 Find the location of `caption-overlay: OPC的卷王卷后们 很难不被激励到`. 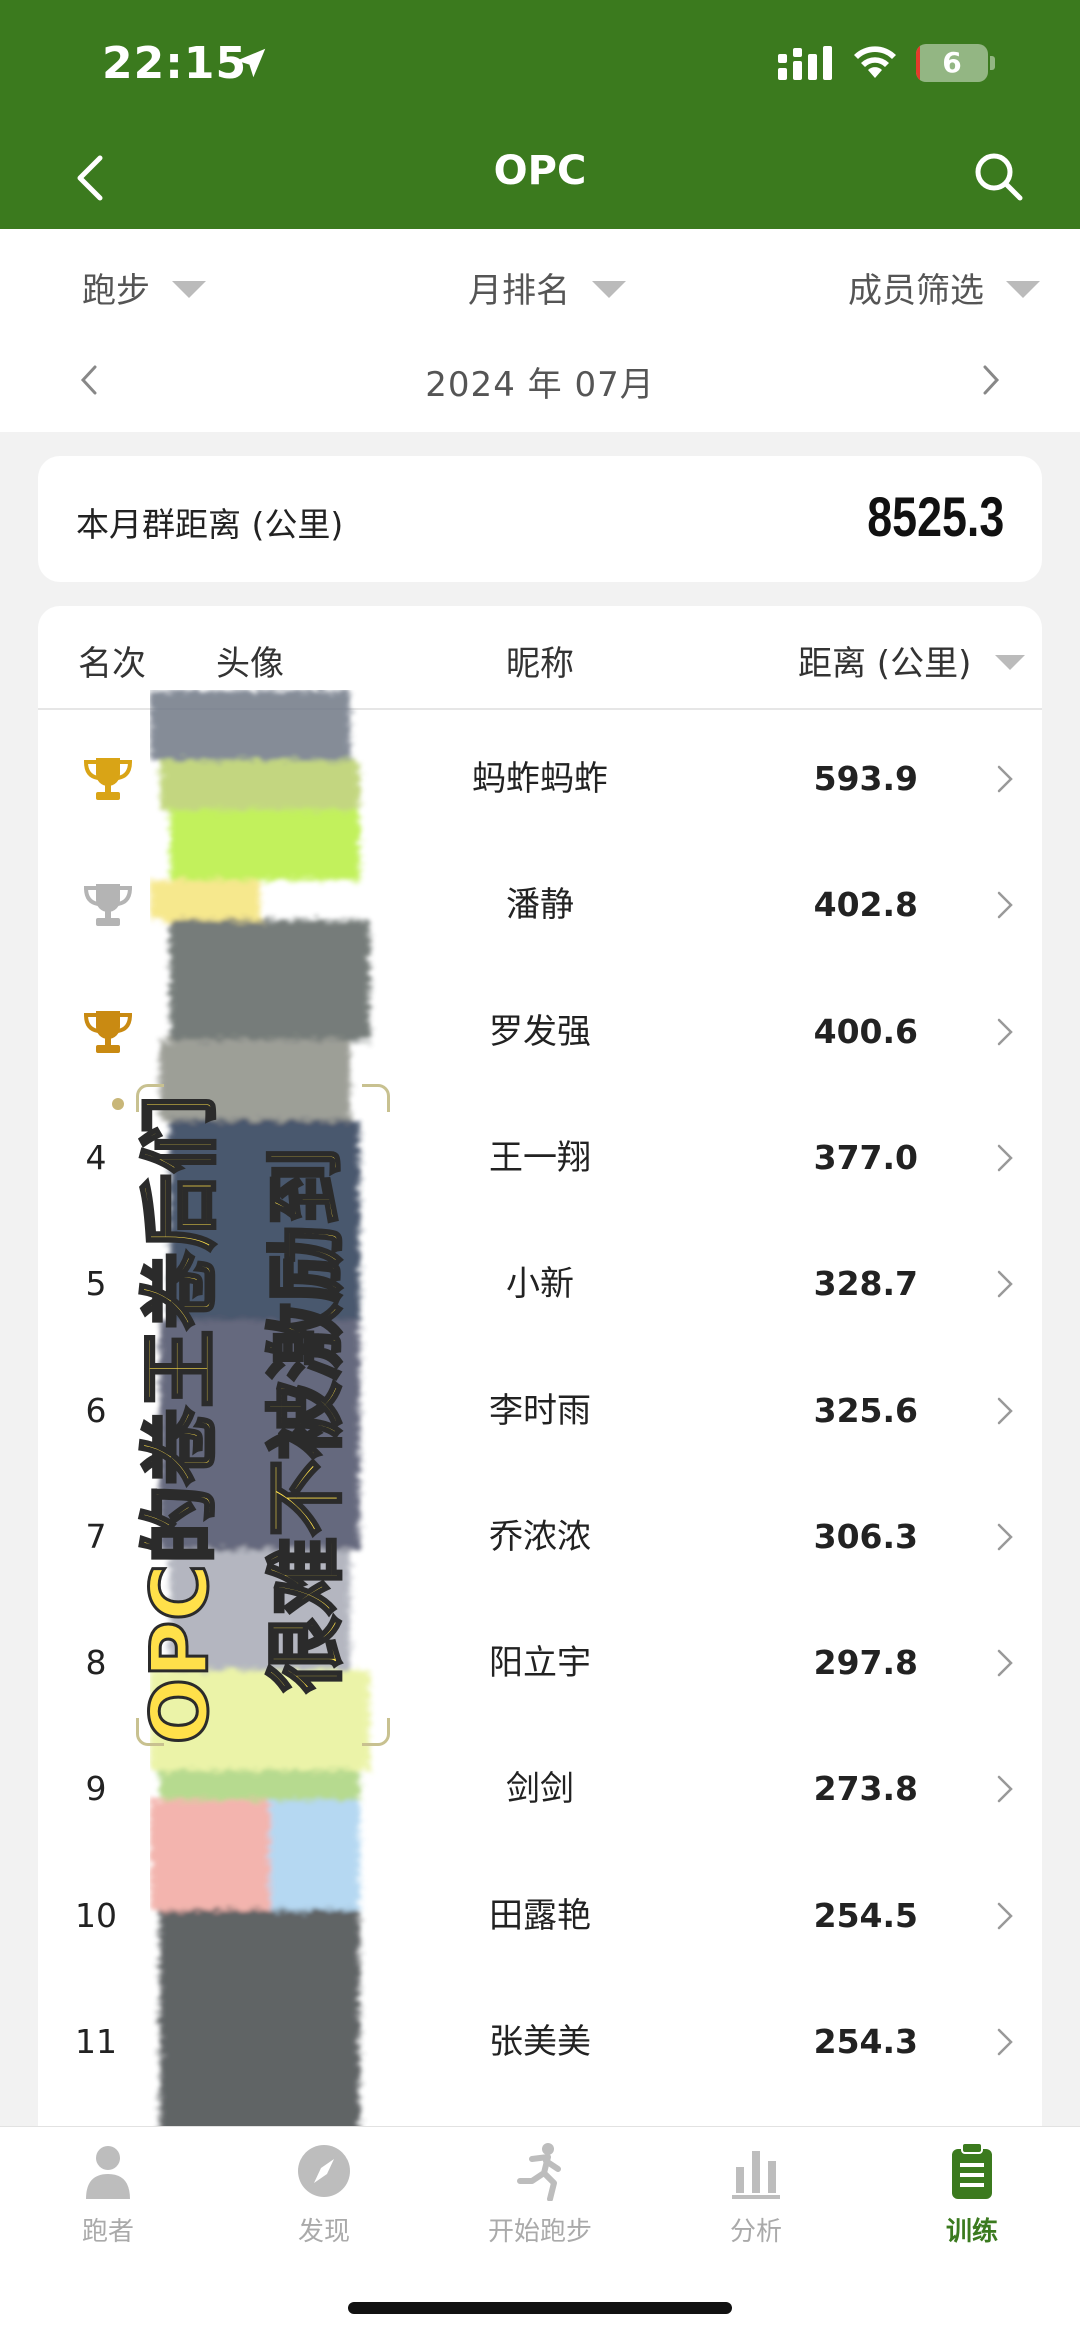

caption-overlay: OPC的卷王卷后们 很难不被激励到 is located at coordinates (268, 1420).